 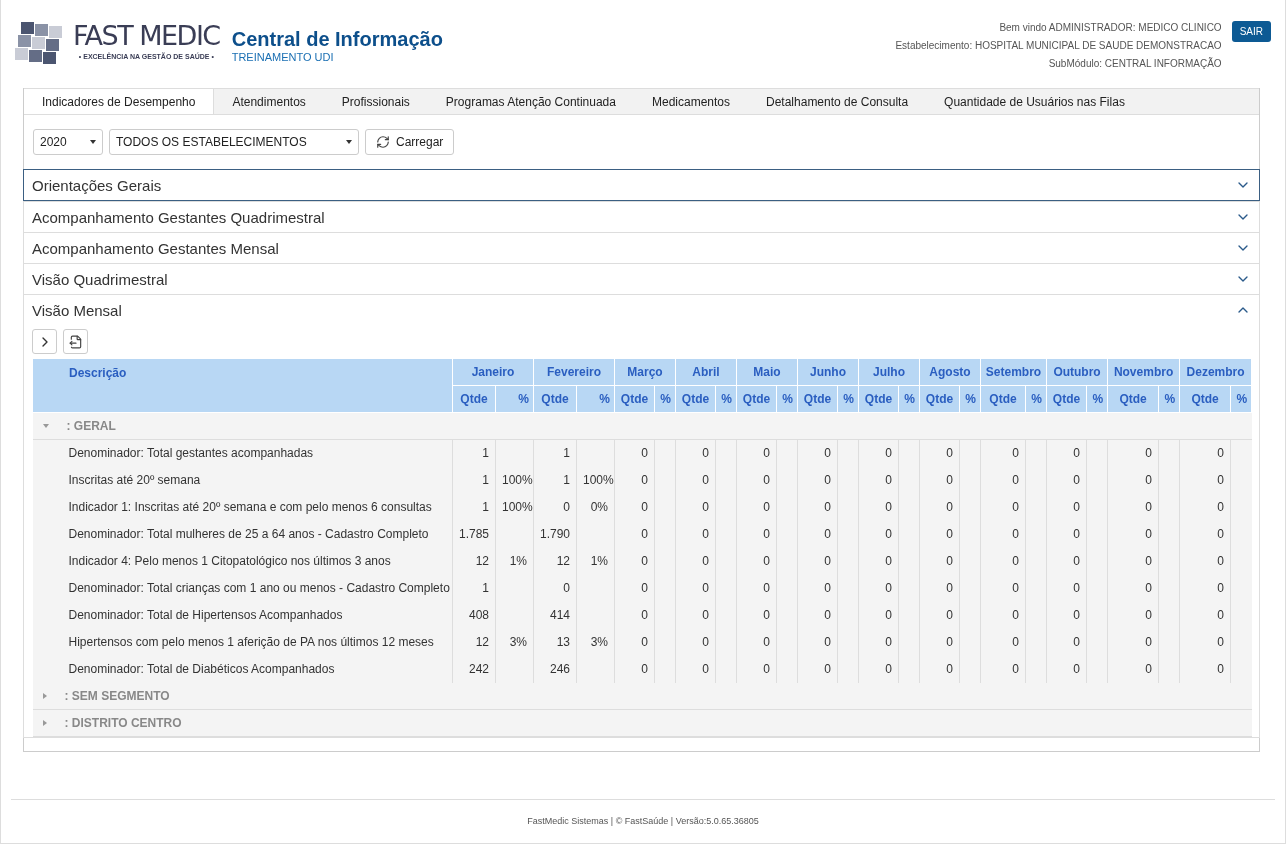 What do you see at coordinates (474, 534) in the screenshot?
I see `table-cell: 1.785` at bounding box center [474, 534].